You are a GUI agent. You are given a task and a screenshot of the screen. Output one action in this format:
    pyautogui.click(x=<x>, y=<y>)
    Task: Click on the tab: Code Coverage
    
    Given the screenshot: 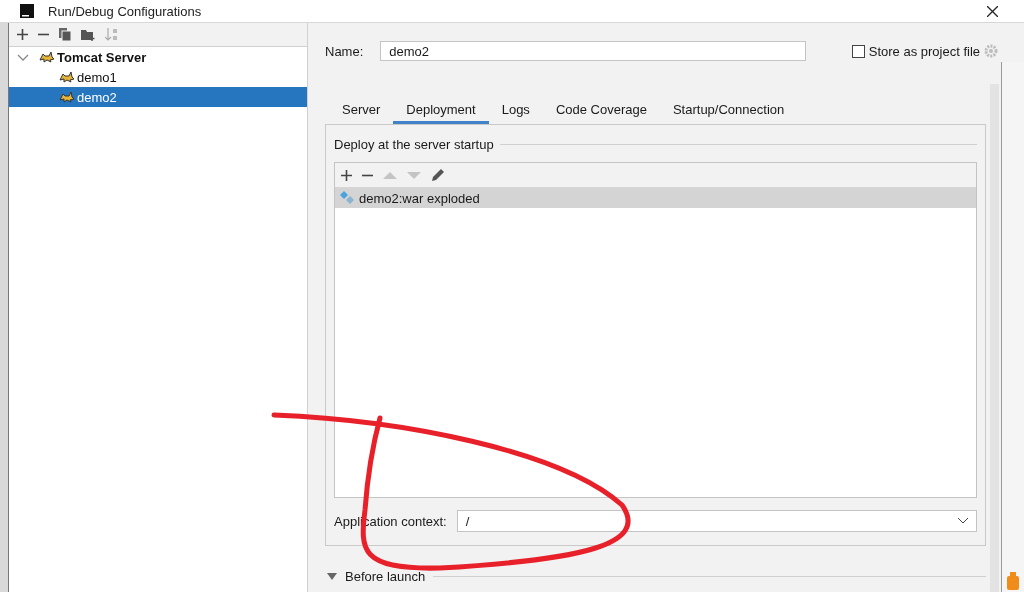 What is the action you would take?
    pyautogui.click(x=601, y=110)
    